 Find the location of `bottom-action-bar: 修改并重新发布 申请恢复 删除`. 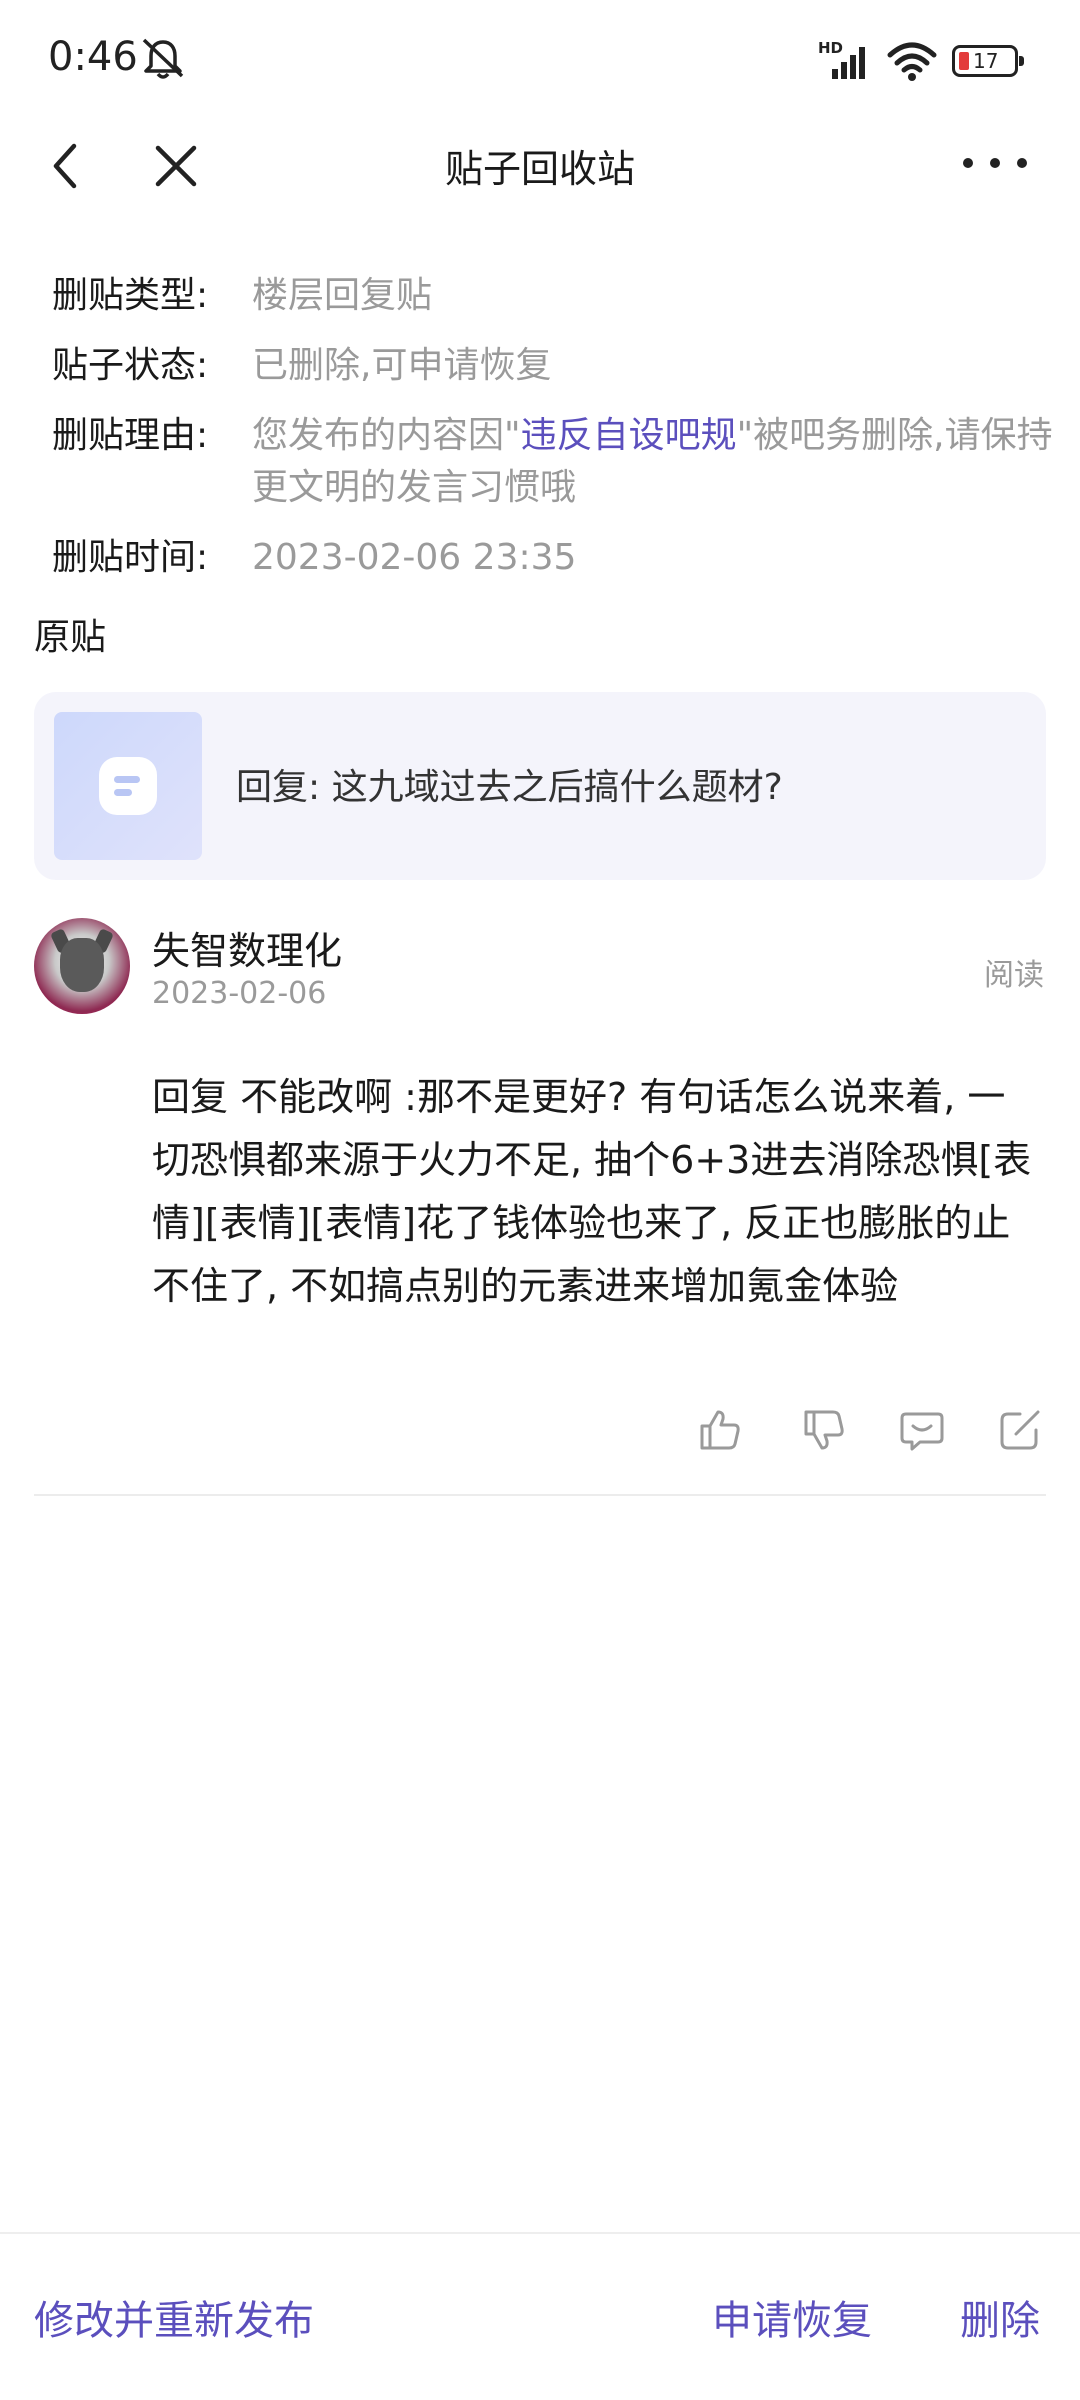

bottom-action-bar: 修改并重新发布 申请恢复 删除 is located at coordinates (540, 2317).